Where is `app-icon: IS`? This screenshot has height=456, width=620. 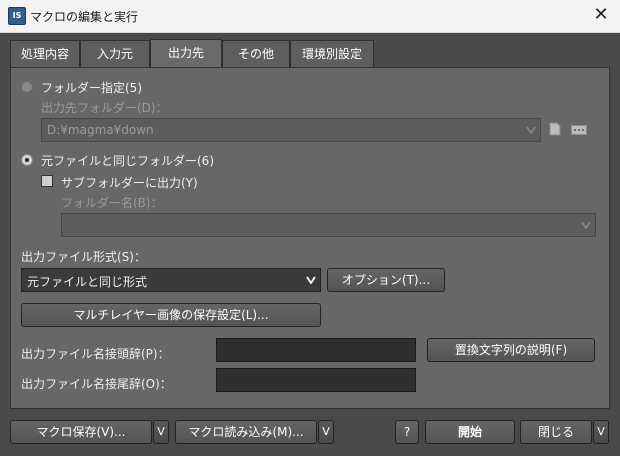 app-icon: IS is located at coordinates (17, 16).